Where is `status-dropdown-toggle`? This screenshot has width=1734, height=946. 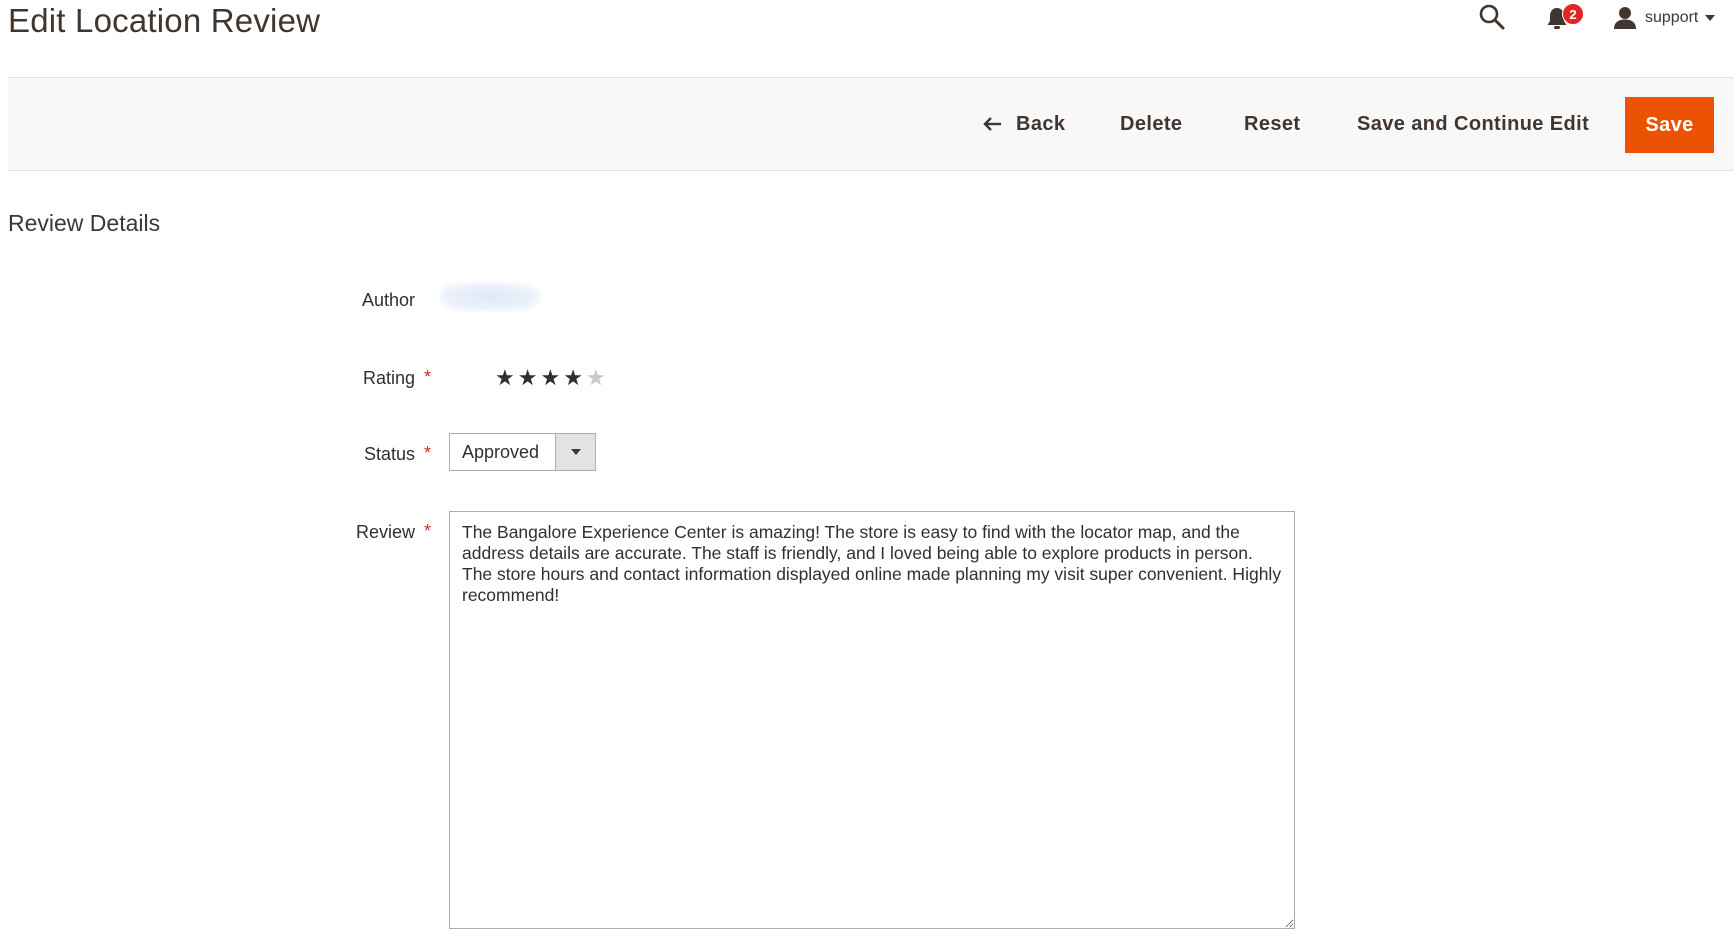 status-dropdown-toggle is located at coordinates (575, 452).